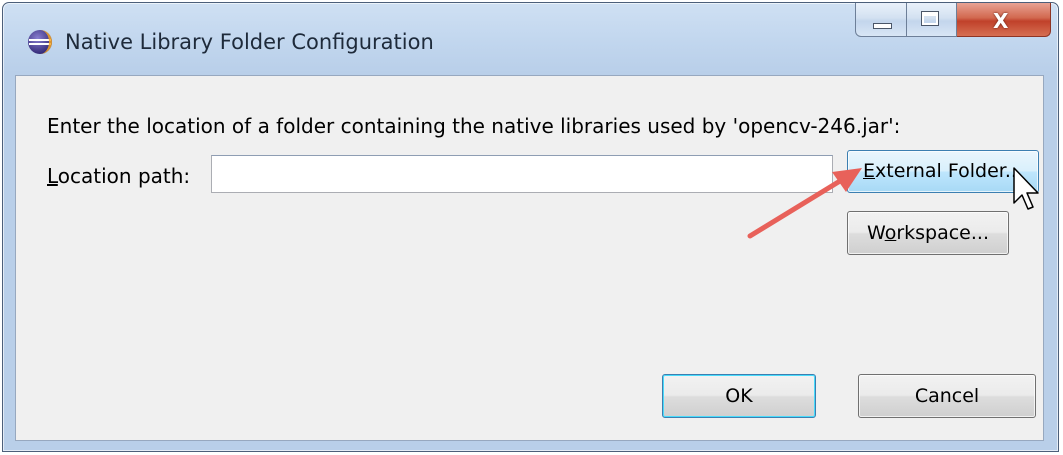 This screenshot has width=1063, height=455. What do you see at coordinates (522, 174) in the screenshot?
I see `location-path-input` at bounding box center [522, 174].